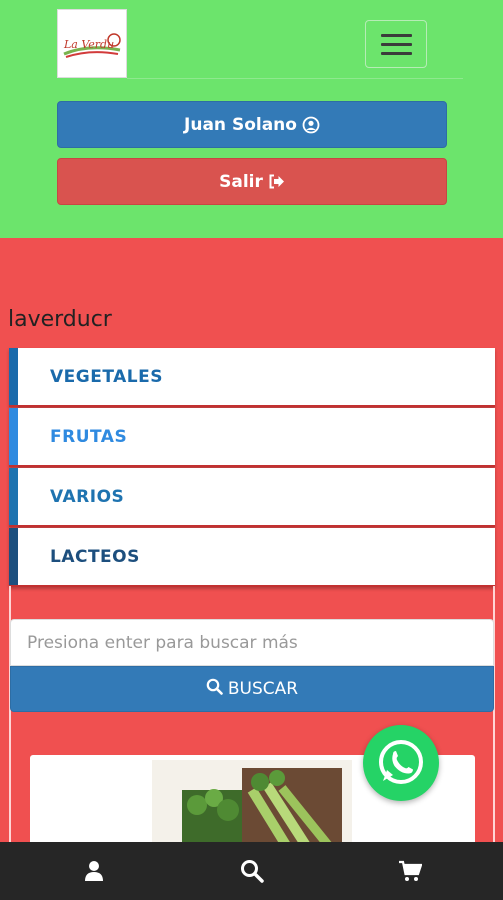 The width and height of the screenshot is (503, 900). Describe the element at coordinates (295, 78) in the screenshot. I see `navbar-divider` at that location.